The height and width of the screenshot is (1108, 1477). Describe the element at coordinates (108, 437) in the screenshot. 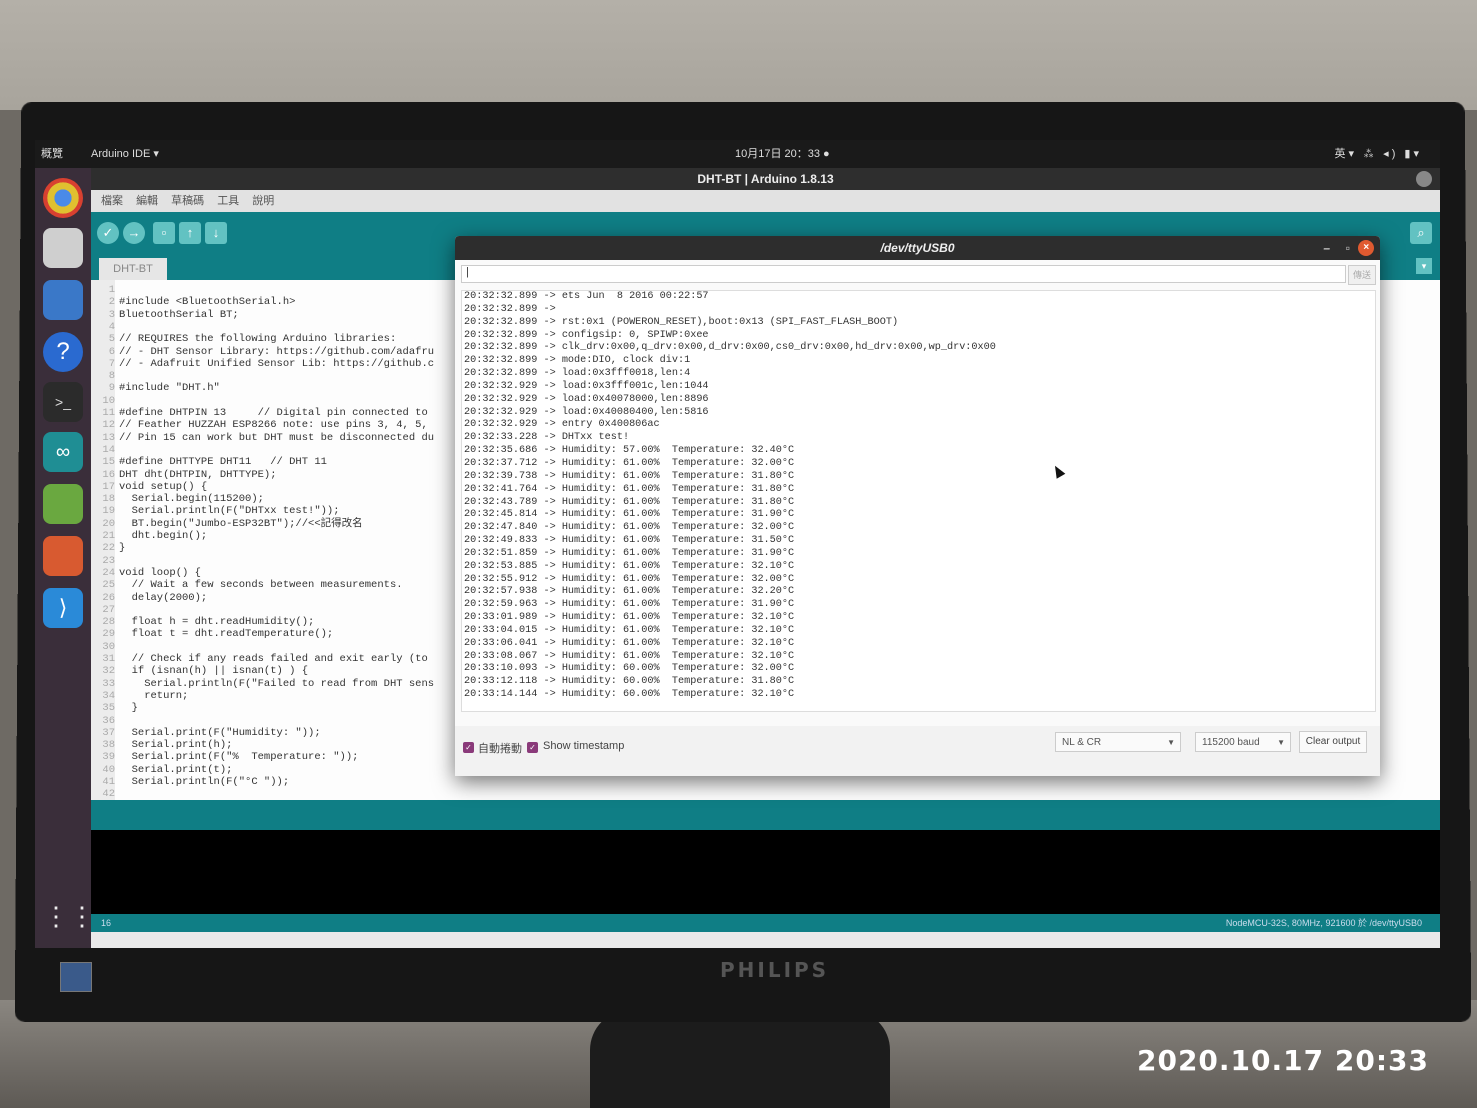

I see `line-number: 13` at that location.